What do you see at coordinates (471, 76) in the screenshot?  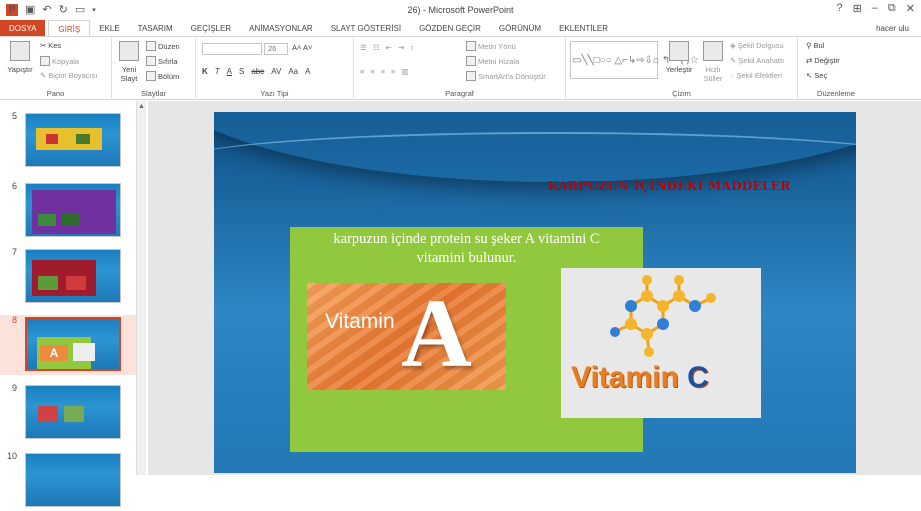 I see `smartart-icon` at bounding box center [471, 76].